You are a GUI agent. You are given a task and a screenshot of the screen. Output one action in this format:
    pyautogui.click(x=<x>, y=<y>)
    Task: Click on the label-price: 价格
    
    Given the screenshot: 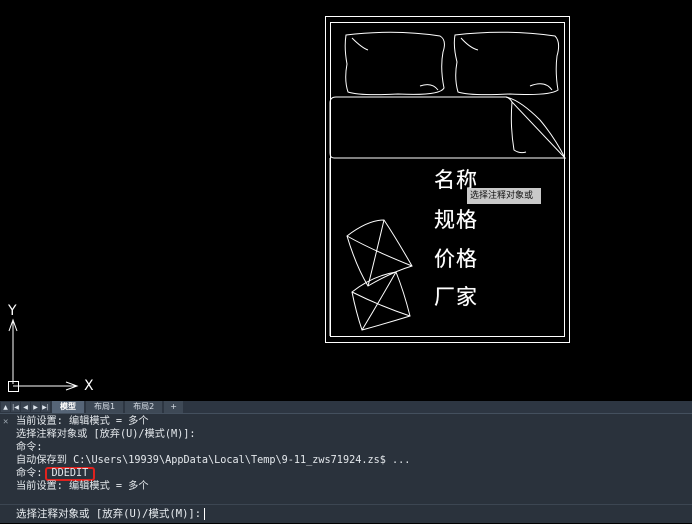 What is the action you would take?
    pyautogui.click(x=456, y=259)
    